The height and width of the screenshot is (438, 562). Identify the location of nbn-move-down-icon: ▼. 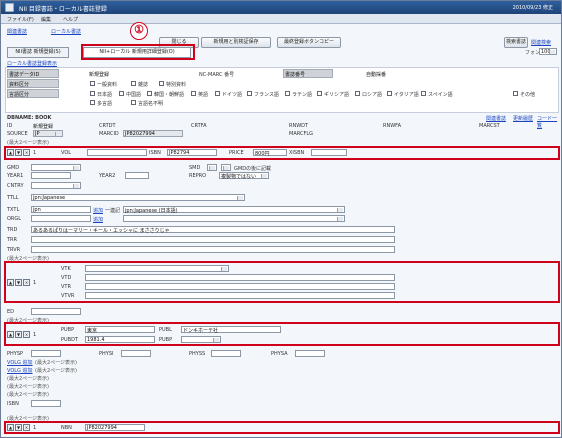
(18, 427).